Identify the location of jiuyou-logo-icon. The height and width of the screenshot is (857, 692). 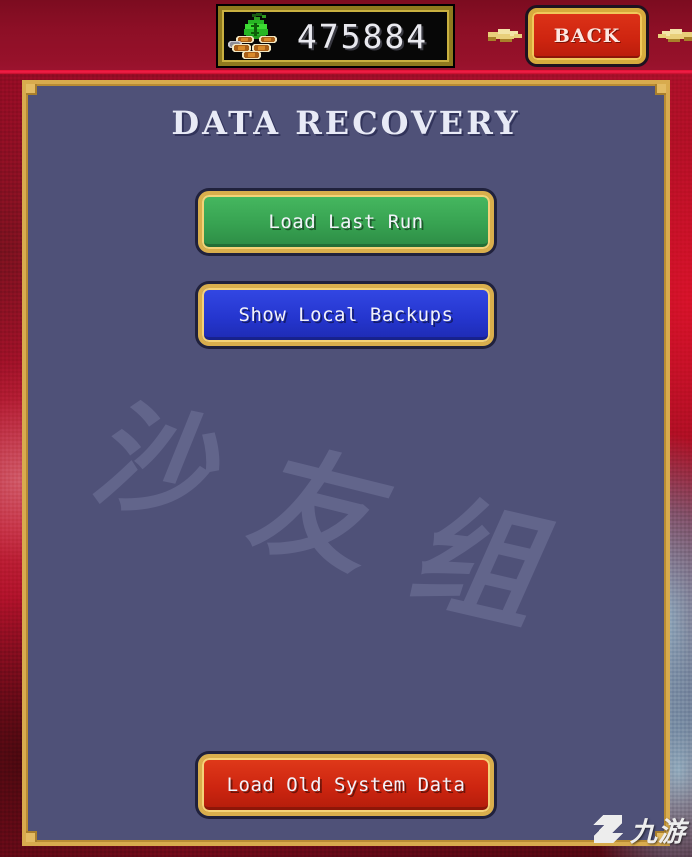
(609, 829).